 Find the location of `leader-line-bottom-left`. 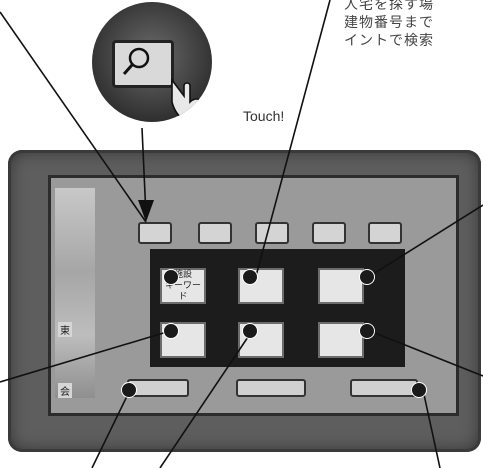

leader-line-bottom-left is located at coordinates (111, 428).